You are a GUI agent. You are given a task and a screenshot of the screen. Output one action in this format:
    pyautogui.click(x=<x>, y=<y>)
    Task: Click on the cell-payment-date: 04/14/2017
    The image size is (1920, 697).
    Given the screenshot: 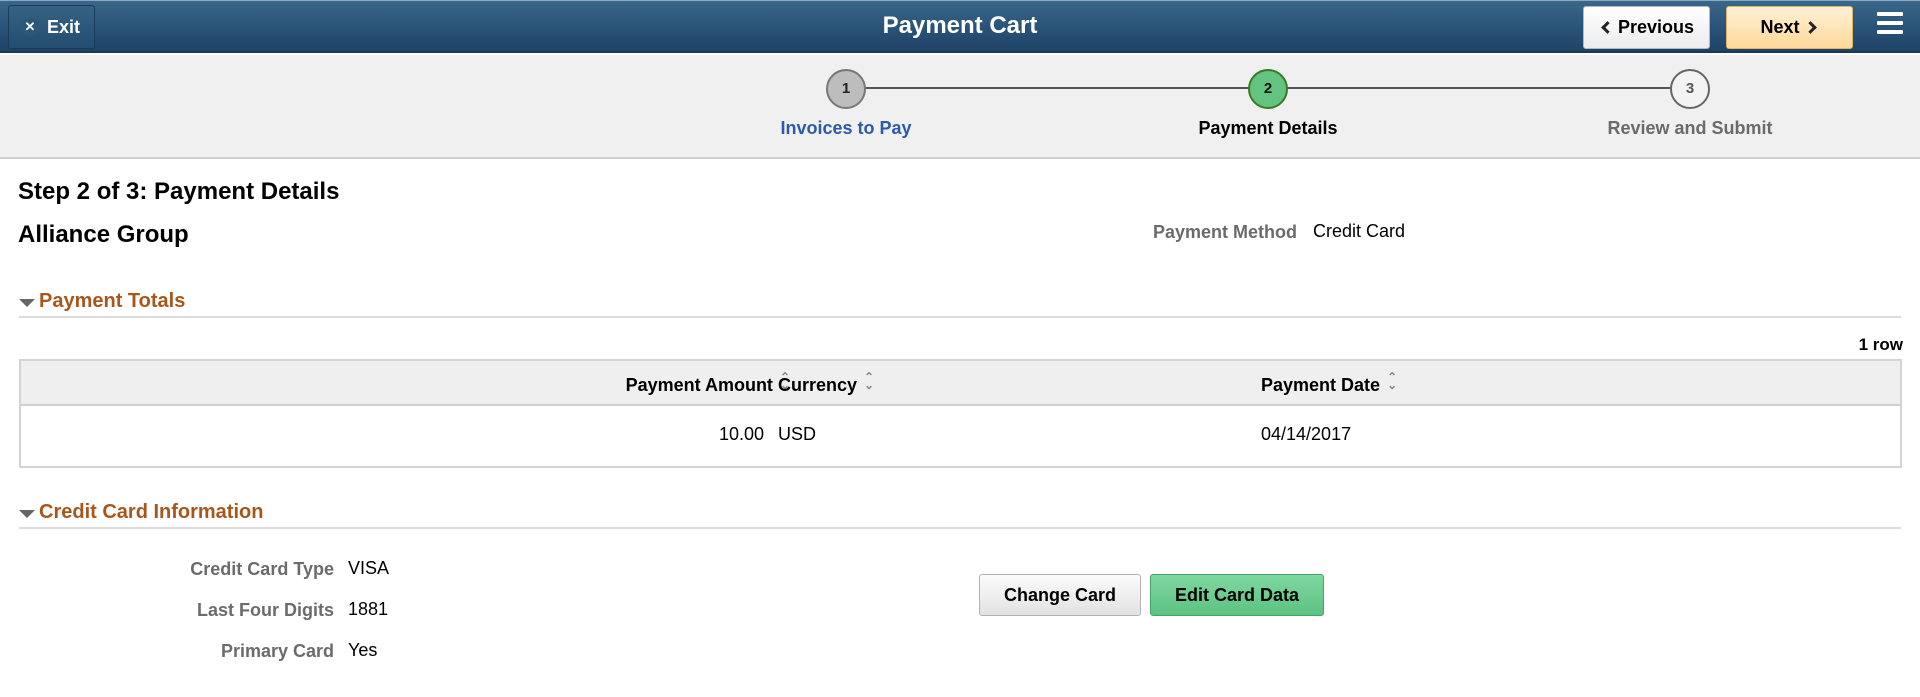 What is the action you would take?
    pyautogui.click(x=1306, y=434)
    